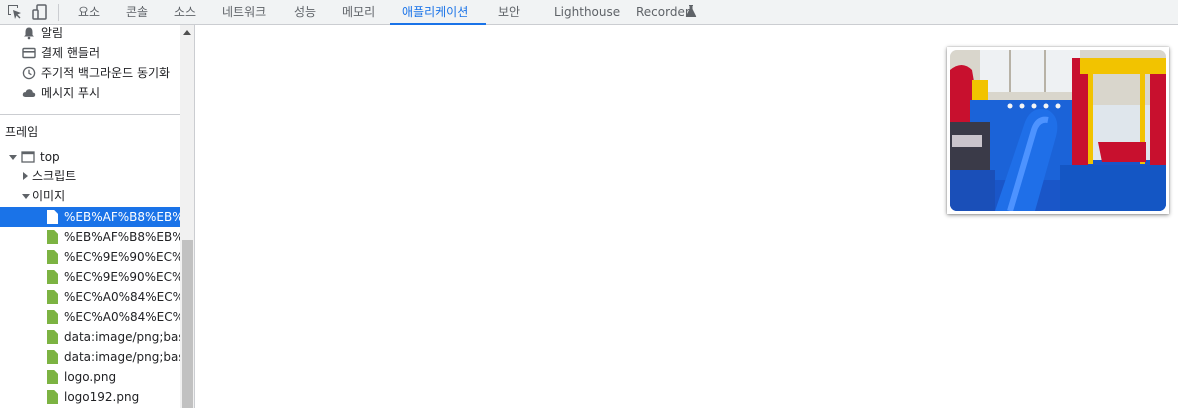 The width and height of the screenshot is (1178, 408). Describe the element at coordinates (90, 114) in the screenshot. I see `sidebar-divider` at that location.